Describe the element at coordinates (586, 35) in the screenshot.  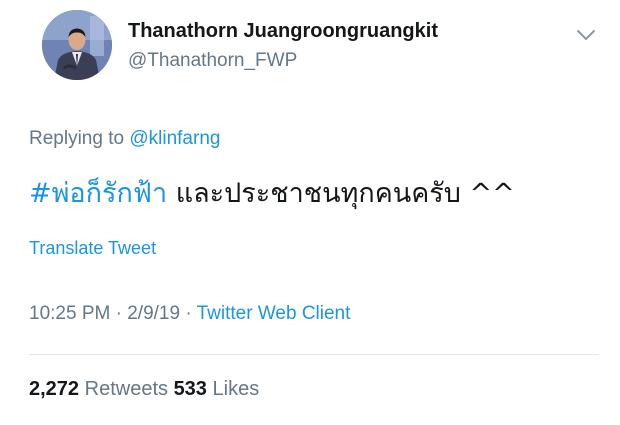
I see `chevron-down-icon` at that location.